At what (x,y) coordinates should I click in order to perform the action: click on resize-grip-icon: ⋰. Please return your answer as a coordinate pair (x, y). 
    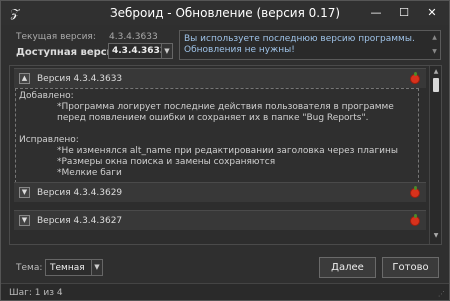
    Looking at the image, I should click on (441, 294).